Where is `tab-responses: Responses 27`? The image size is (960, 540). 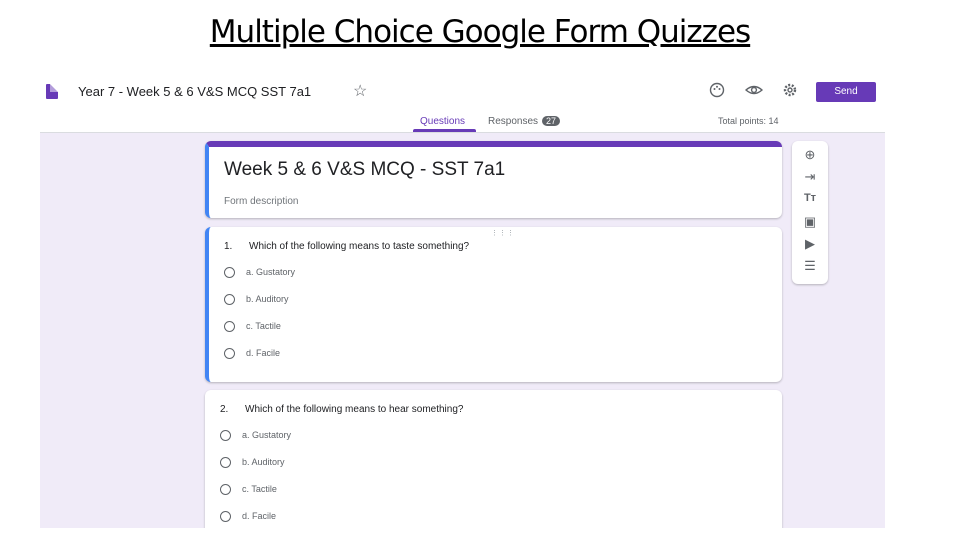
tab-responses: Responses 27 is located at coordinates (524, 121).